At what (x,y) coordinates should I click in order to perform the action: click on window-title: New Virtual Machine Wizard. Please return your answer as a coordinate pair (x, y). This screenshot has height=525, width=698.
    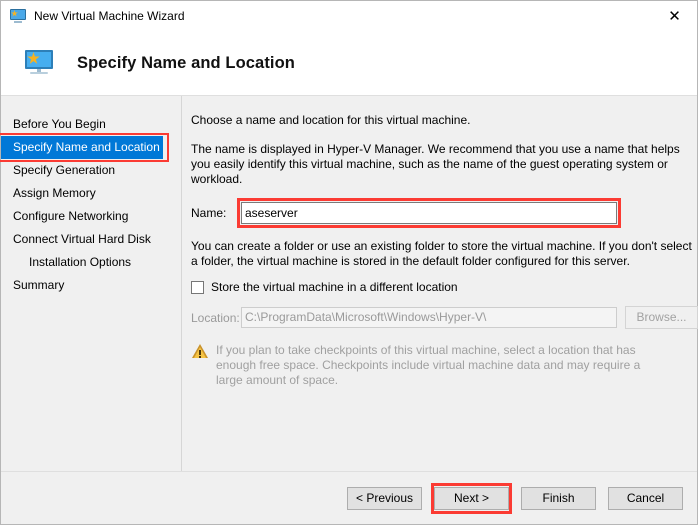
    Looking at the image, I should click on (109, 16).